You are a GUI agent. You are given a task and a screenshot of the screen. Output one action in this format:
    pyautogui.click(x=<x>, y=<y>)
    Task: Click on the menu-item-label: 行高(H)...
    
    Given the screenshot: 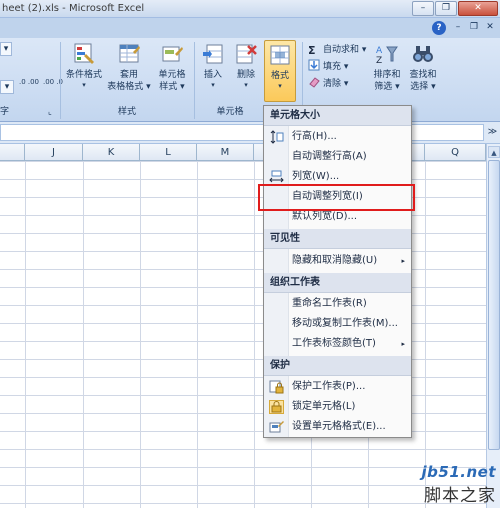 What is the action you would take?
    pyautogui.click(x=314, y=136)
    